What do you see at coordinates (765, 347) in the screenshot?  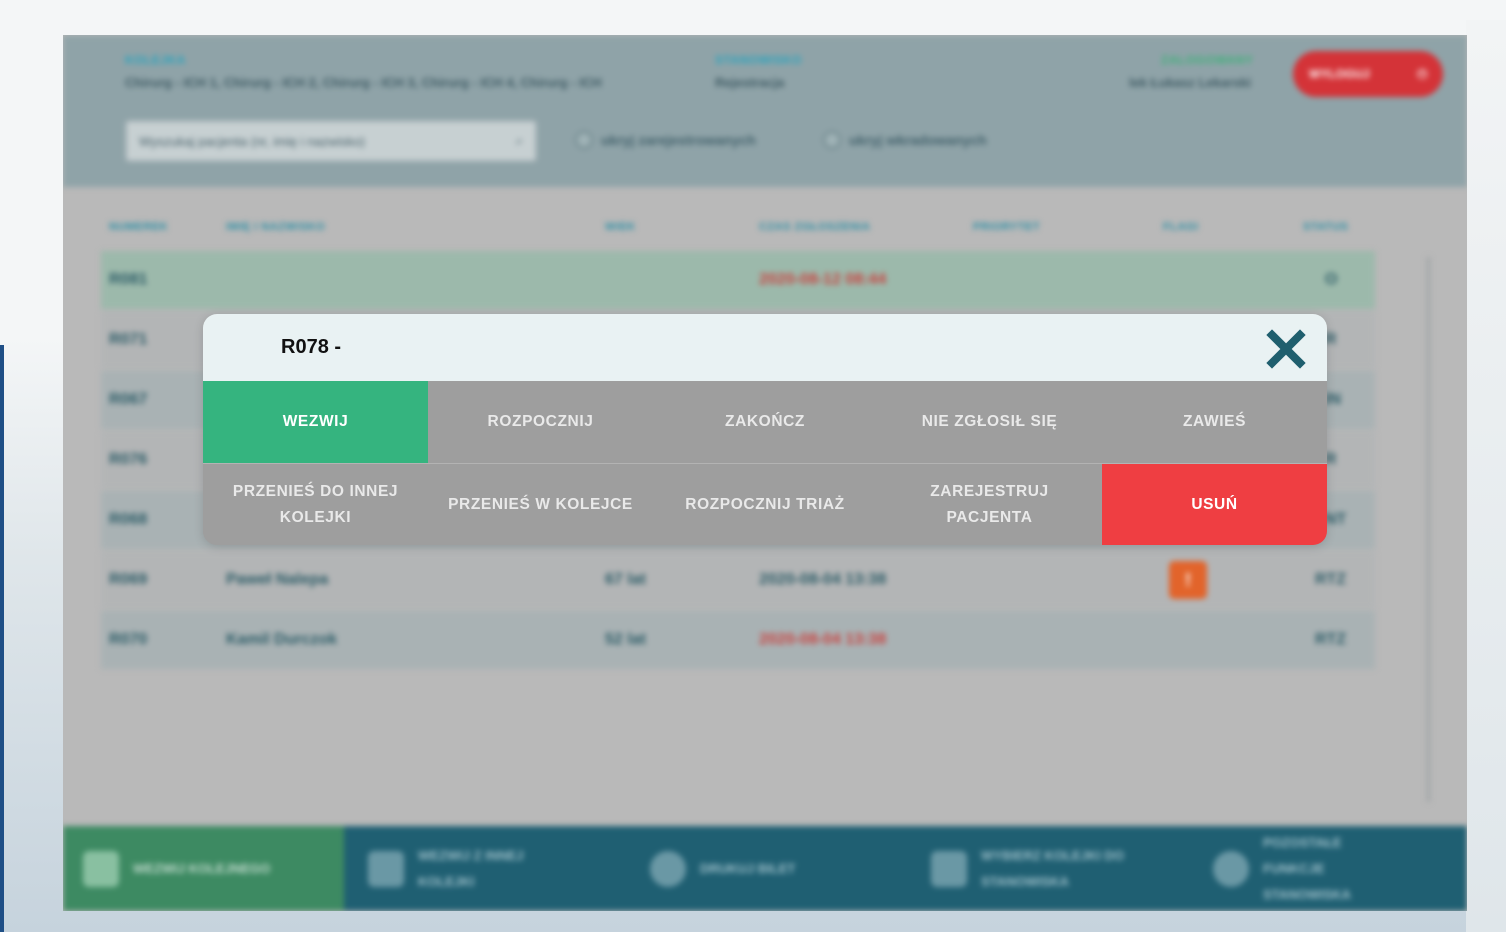 I see `modal-header: R078 -` at bounding box center [765, 347].